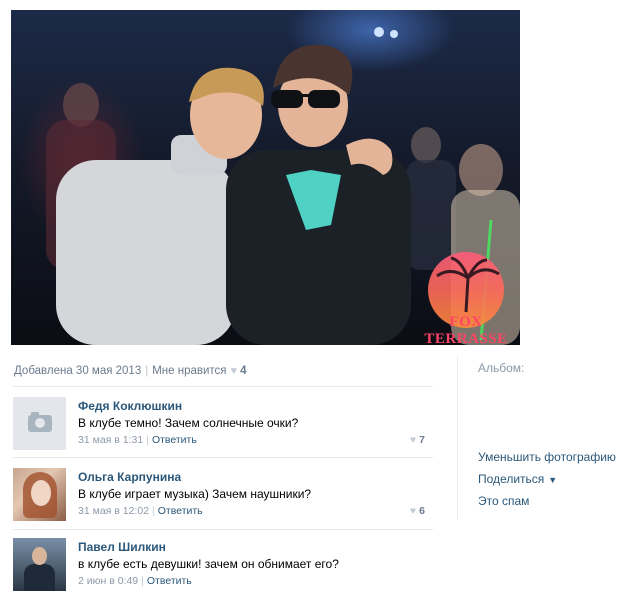 The height and width of the screenshot is (593, 620). I want to click on like-button: Мне нравится ♥ 4, so click(199, 371).